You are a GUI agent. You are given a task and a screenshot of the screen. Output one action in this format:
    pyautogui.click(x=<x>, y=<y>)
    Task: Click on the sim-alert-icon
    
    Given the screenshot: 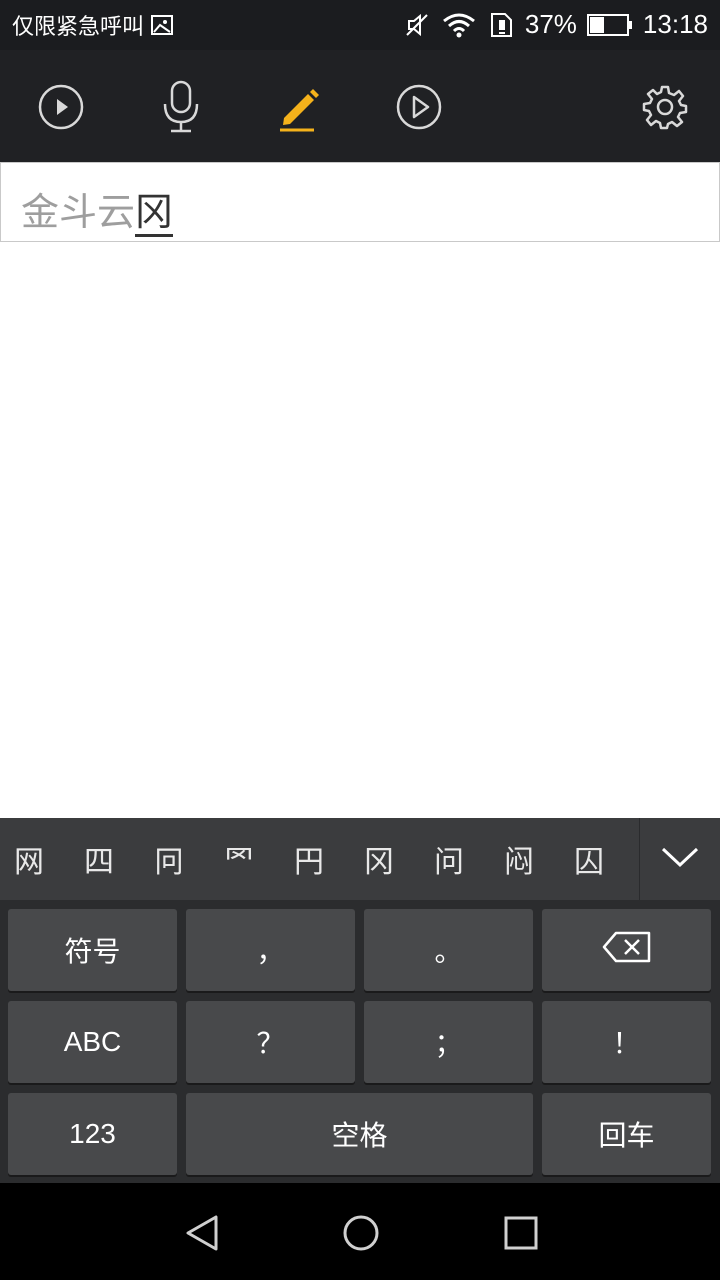 What is the action you would take?
    pyautogui.click(x=501, y=25)
    